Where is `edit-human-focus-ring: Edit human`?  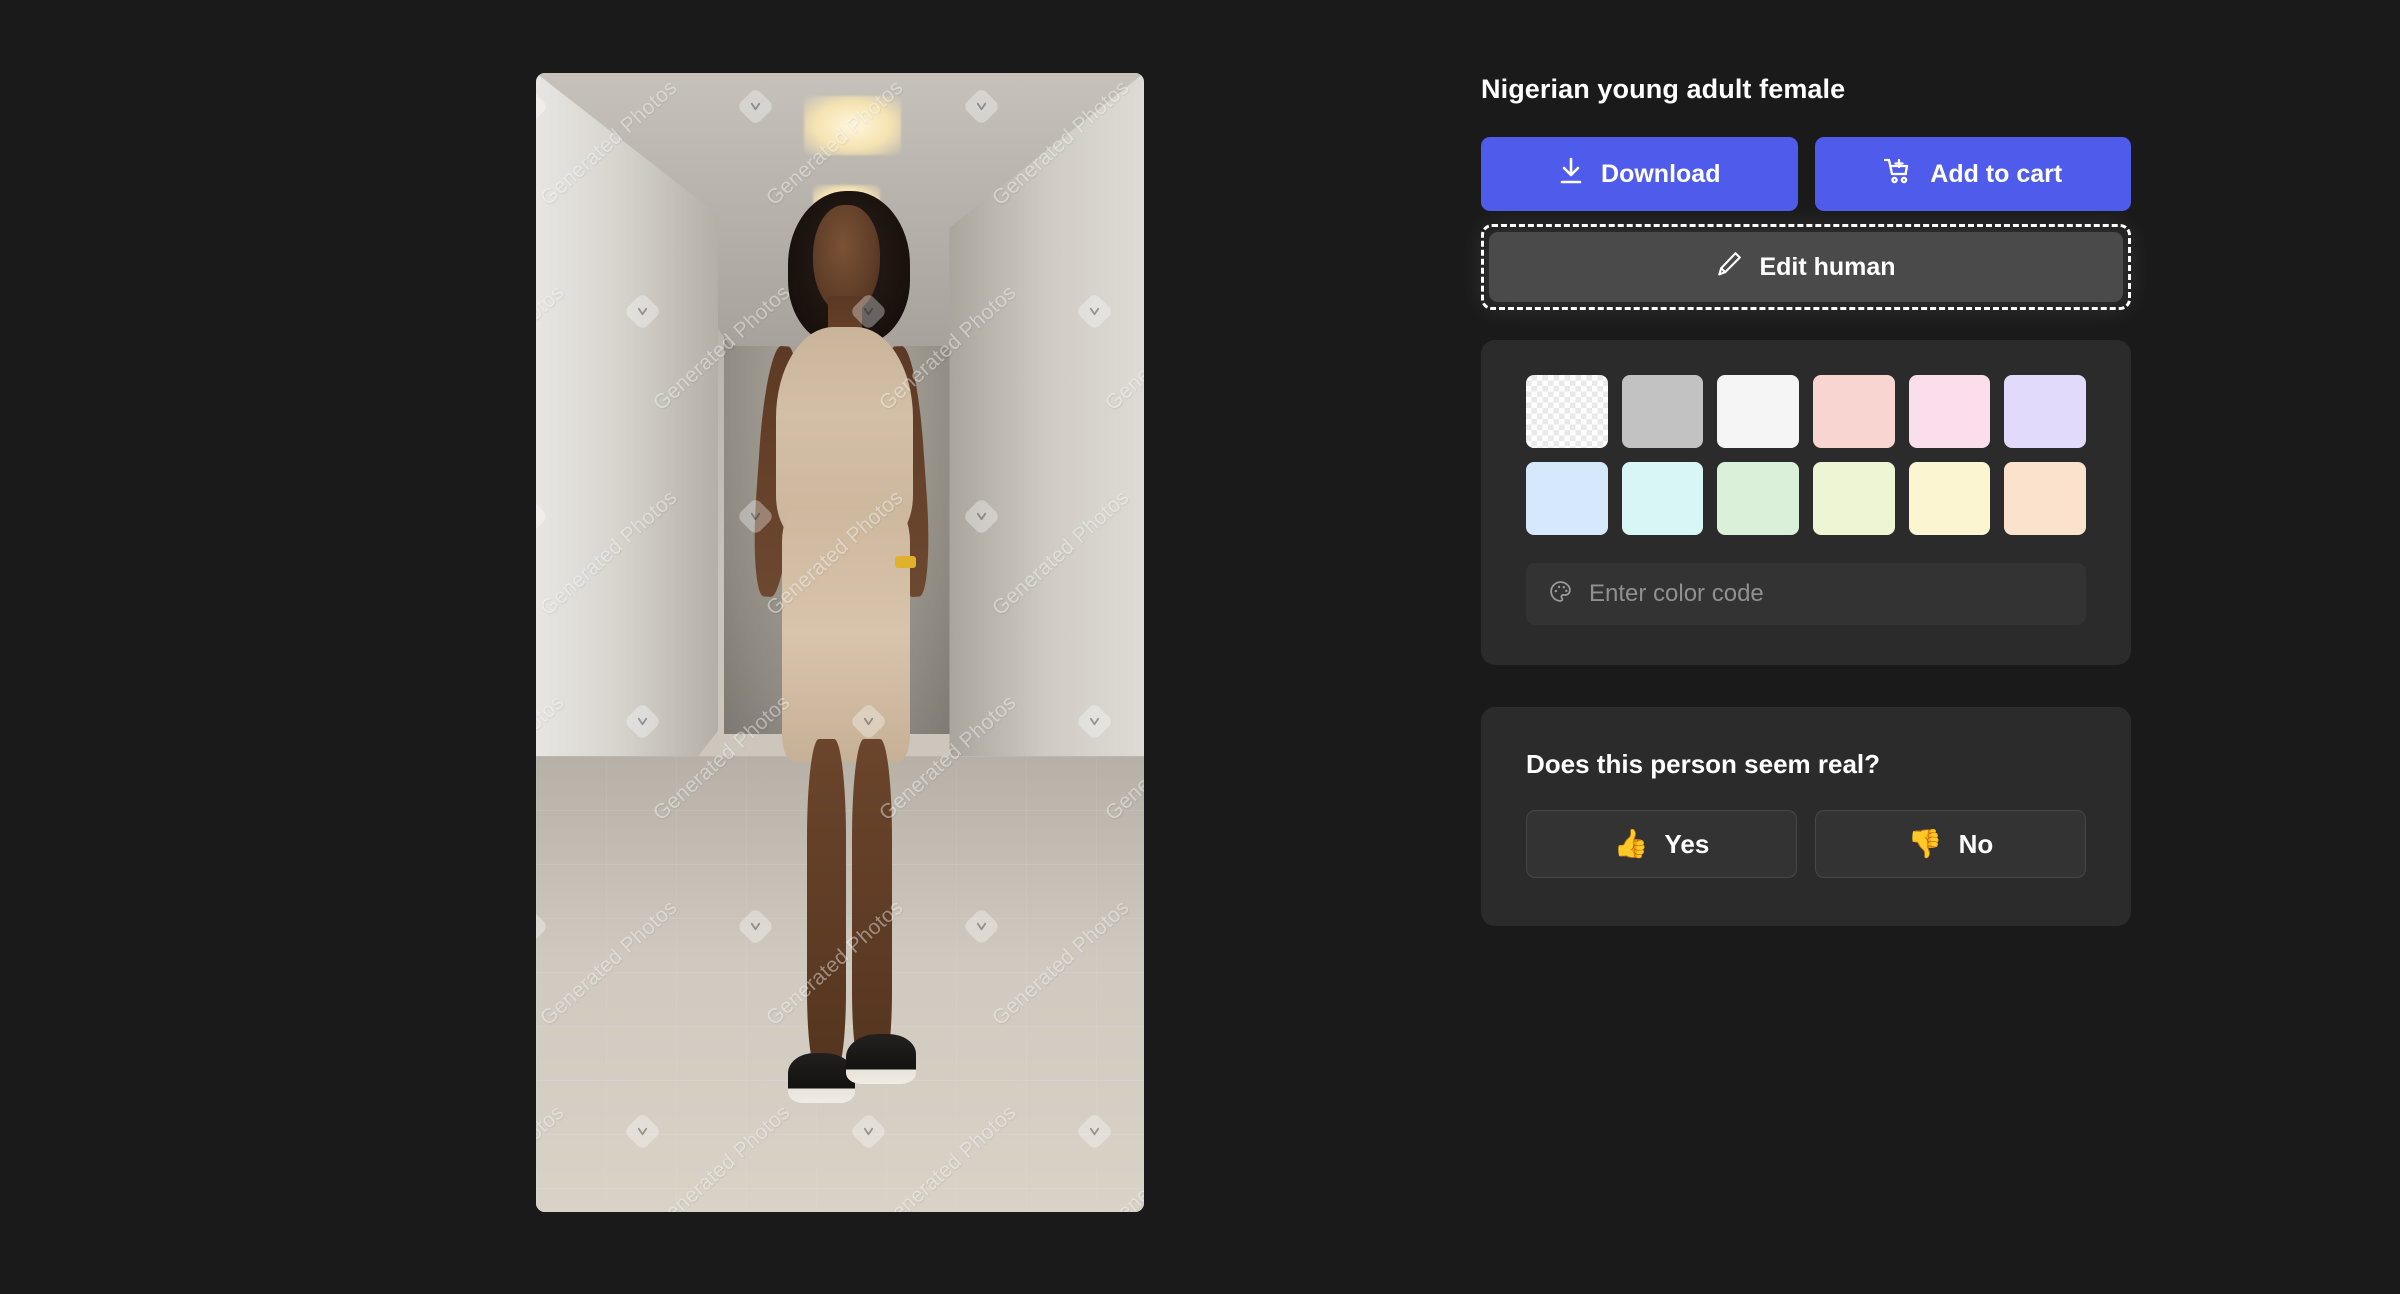 edit-human-focus-ring: Edit human is located at coordinates (1806, 267).